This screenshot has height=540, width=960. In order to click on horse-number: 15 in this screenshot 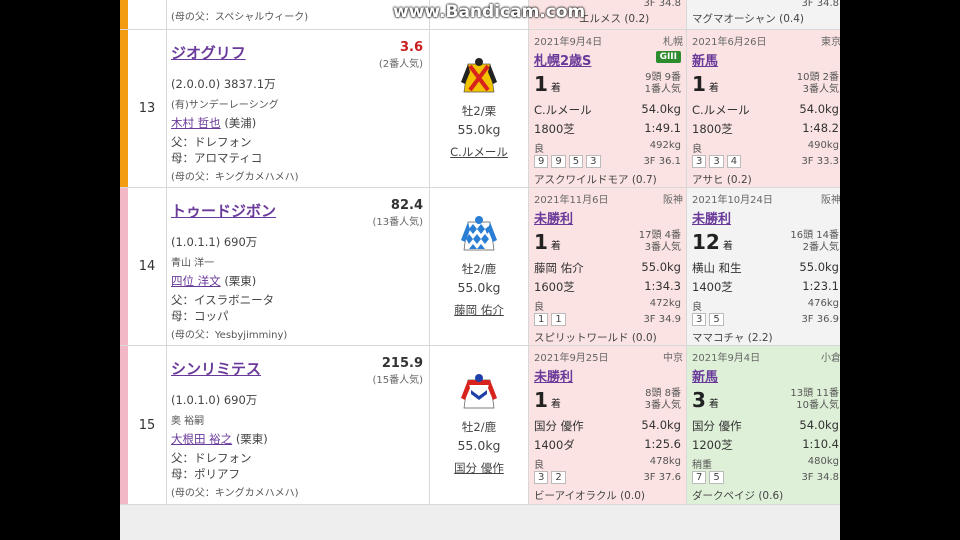, I will do `click(147, 425)`.